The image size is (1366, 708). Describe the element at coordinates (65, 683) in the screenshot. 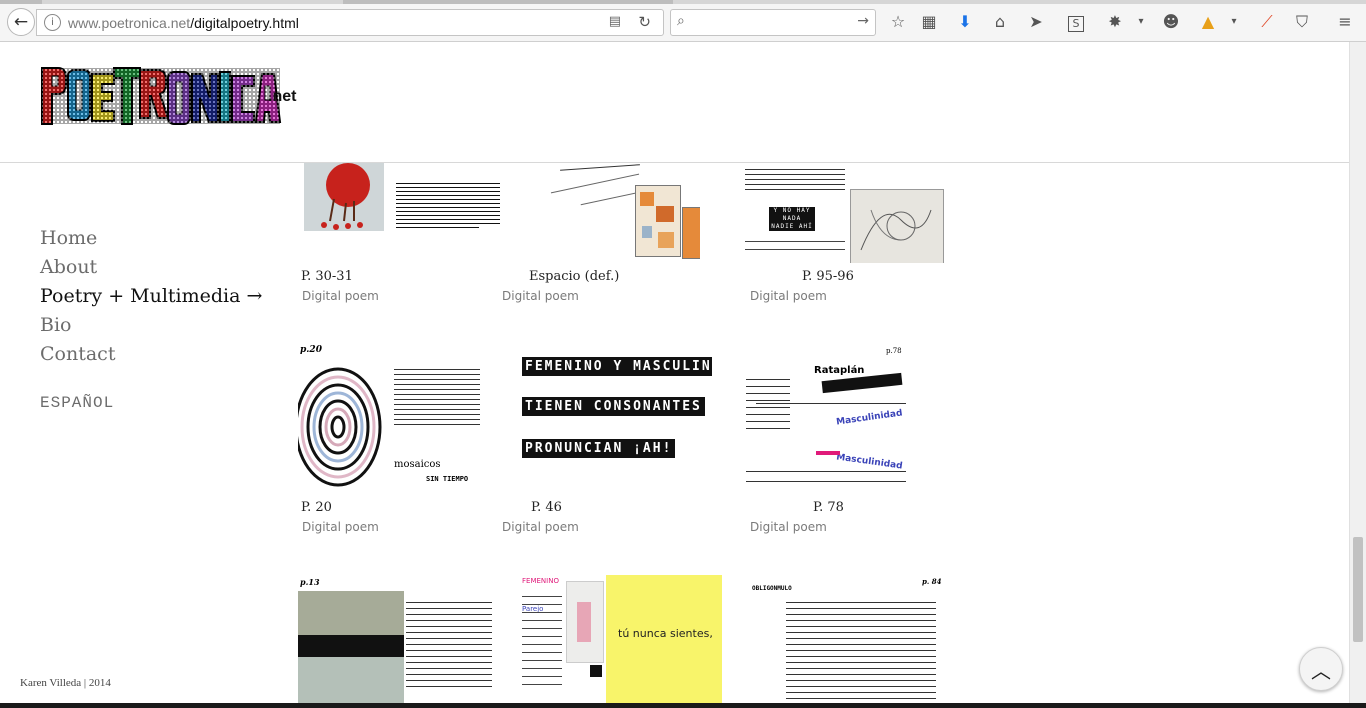

I see `footer-credit: Karen Villeda | 2014` at that location.